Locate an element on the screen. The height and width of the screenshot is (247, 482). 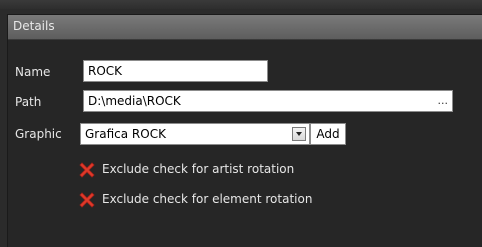
path-value: D:\media\ROCK is located at coordinates (134, 101).